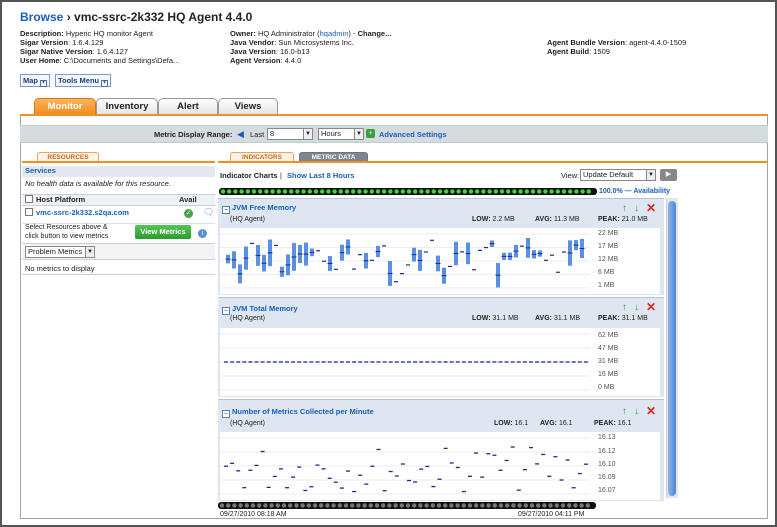 This screenshot has width=777, height=527. Describe the element at coordinates (413, 134) in the screenshot. I see `advanced-settings-link: Advanced Settings` at that location.